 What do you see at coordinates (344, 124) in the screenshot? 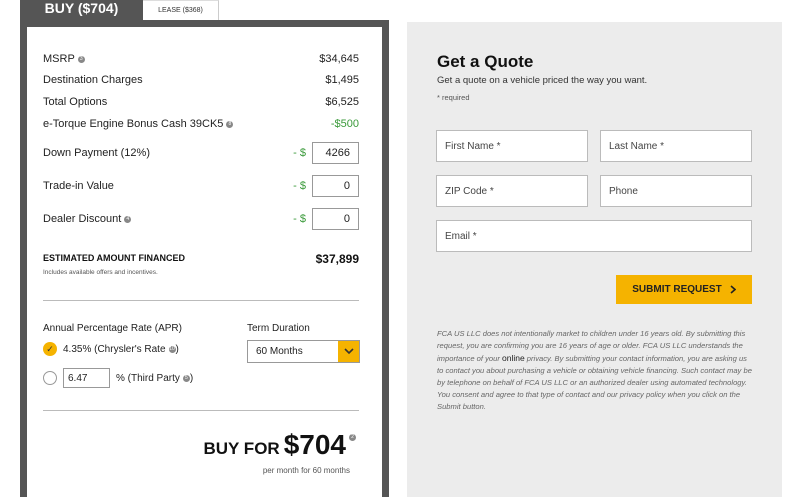
I see `bonus-value: -$500` at bounding box center [344, 124].